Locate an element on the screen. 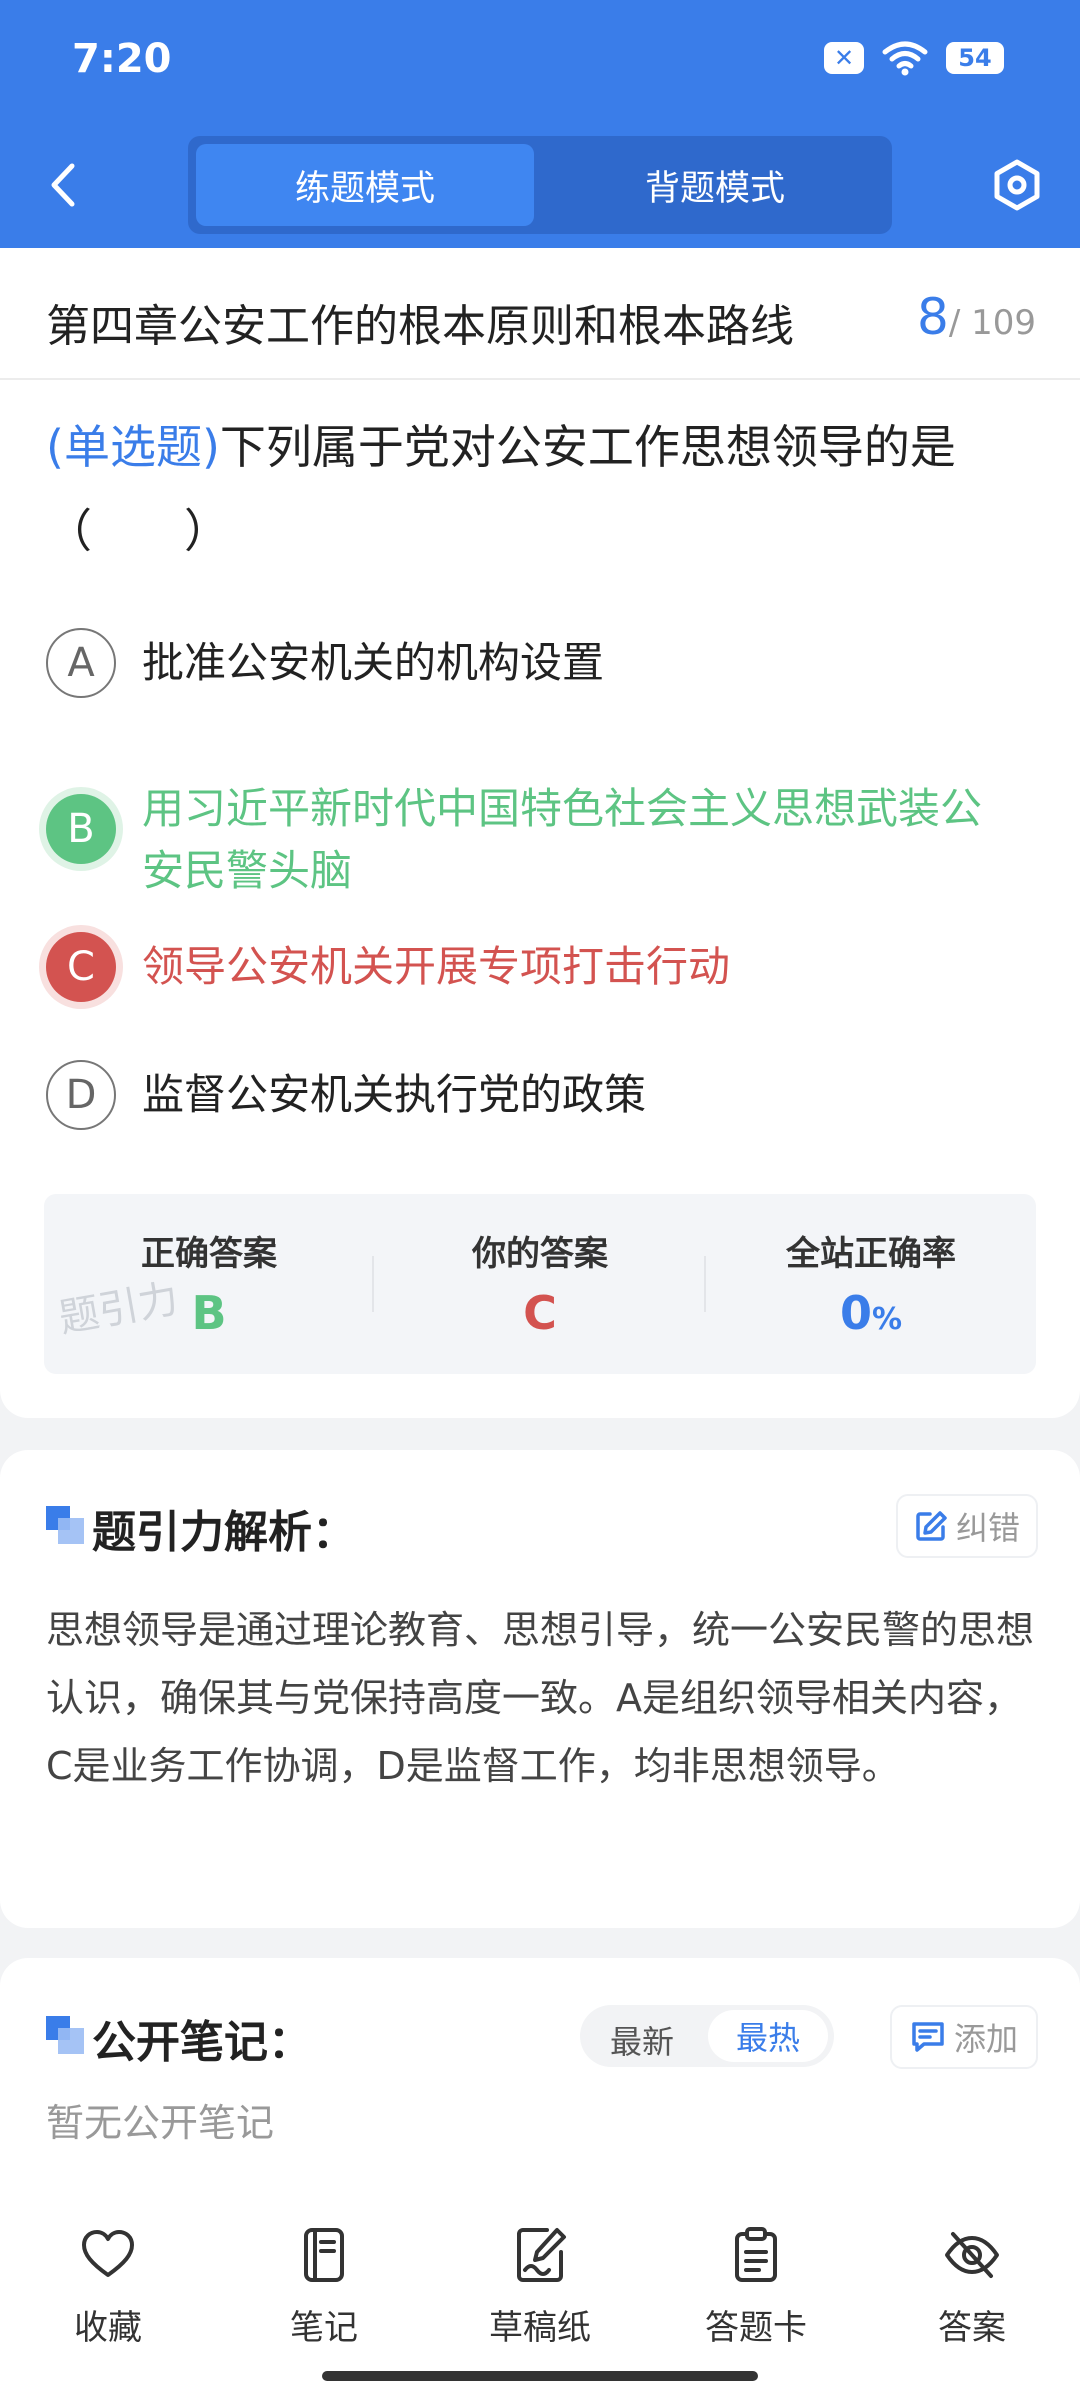 This screenshot has height=2400, width=1080. notification-icon: ✕ is located at coordinates (844, 58).